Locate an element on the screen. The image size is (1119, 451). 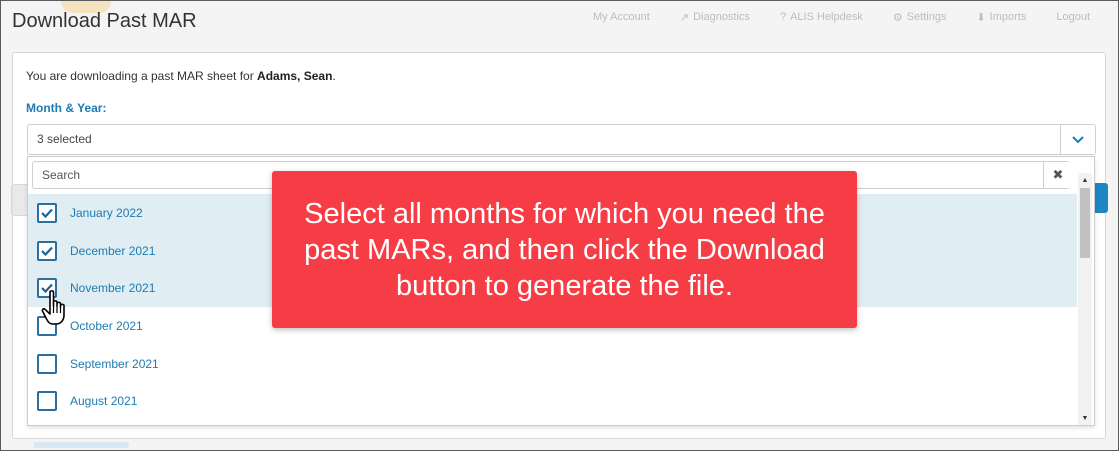
nav-diagnostics: ↗ Diagnostics is located at coordinates (714, 17).